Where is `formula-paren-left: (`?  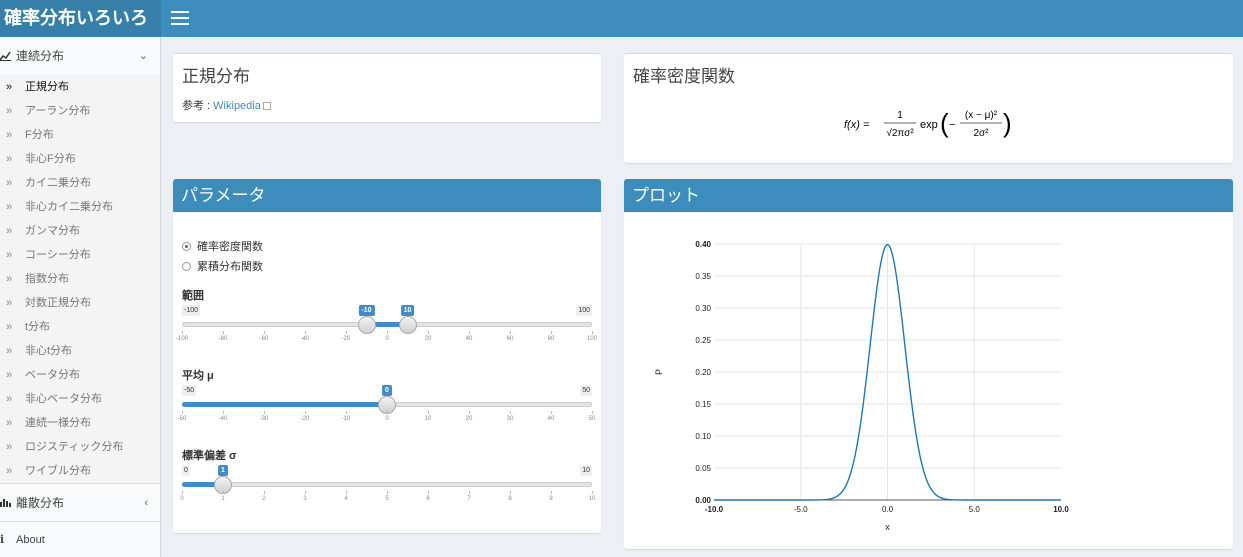
formula-paren-left: ( is located at coordinates (944, 123).